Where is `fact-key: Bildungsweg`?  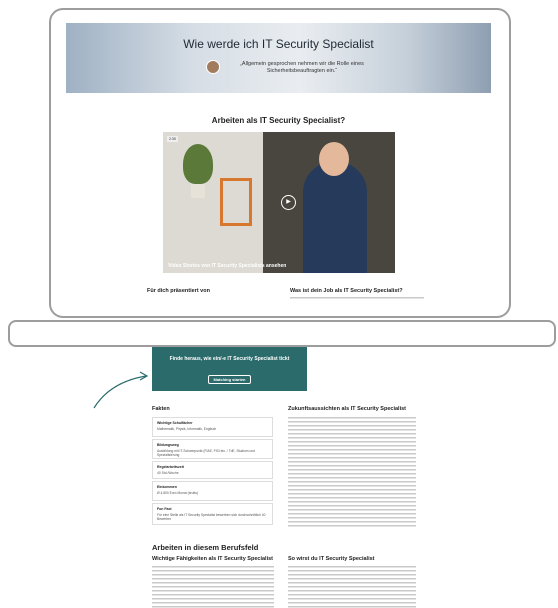
fact-key: Bildungsweg is located at coordinates (168, 445).